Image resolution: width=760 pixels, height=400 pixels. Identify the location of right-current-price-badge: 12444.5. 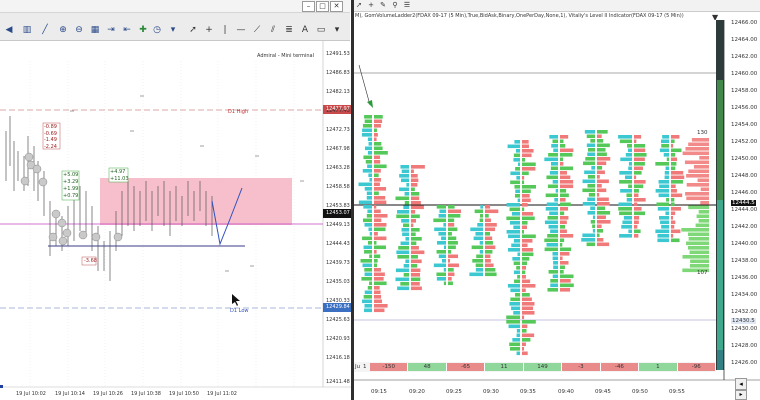
(743, 203).